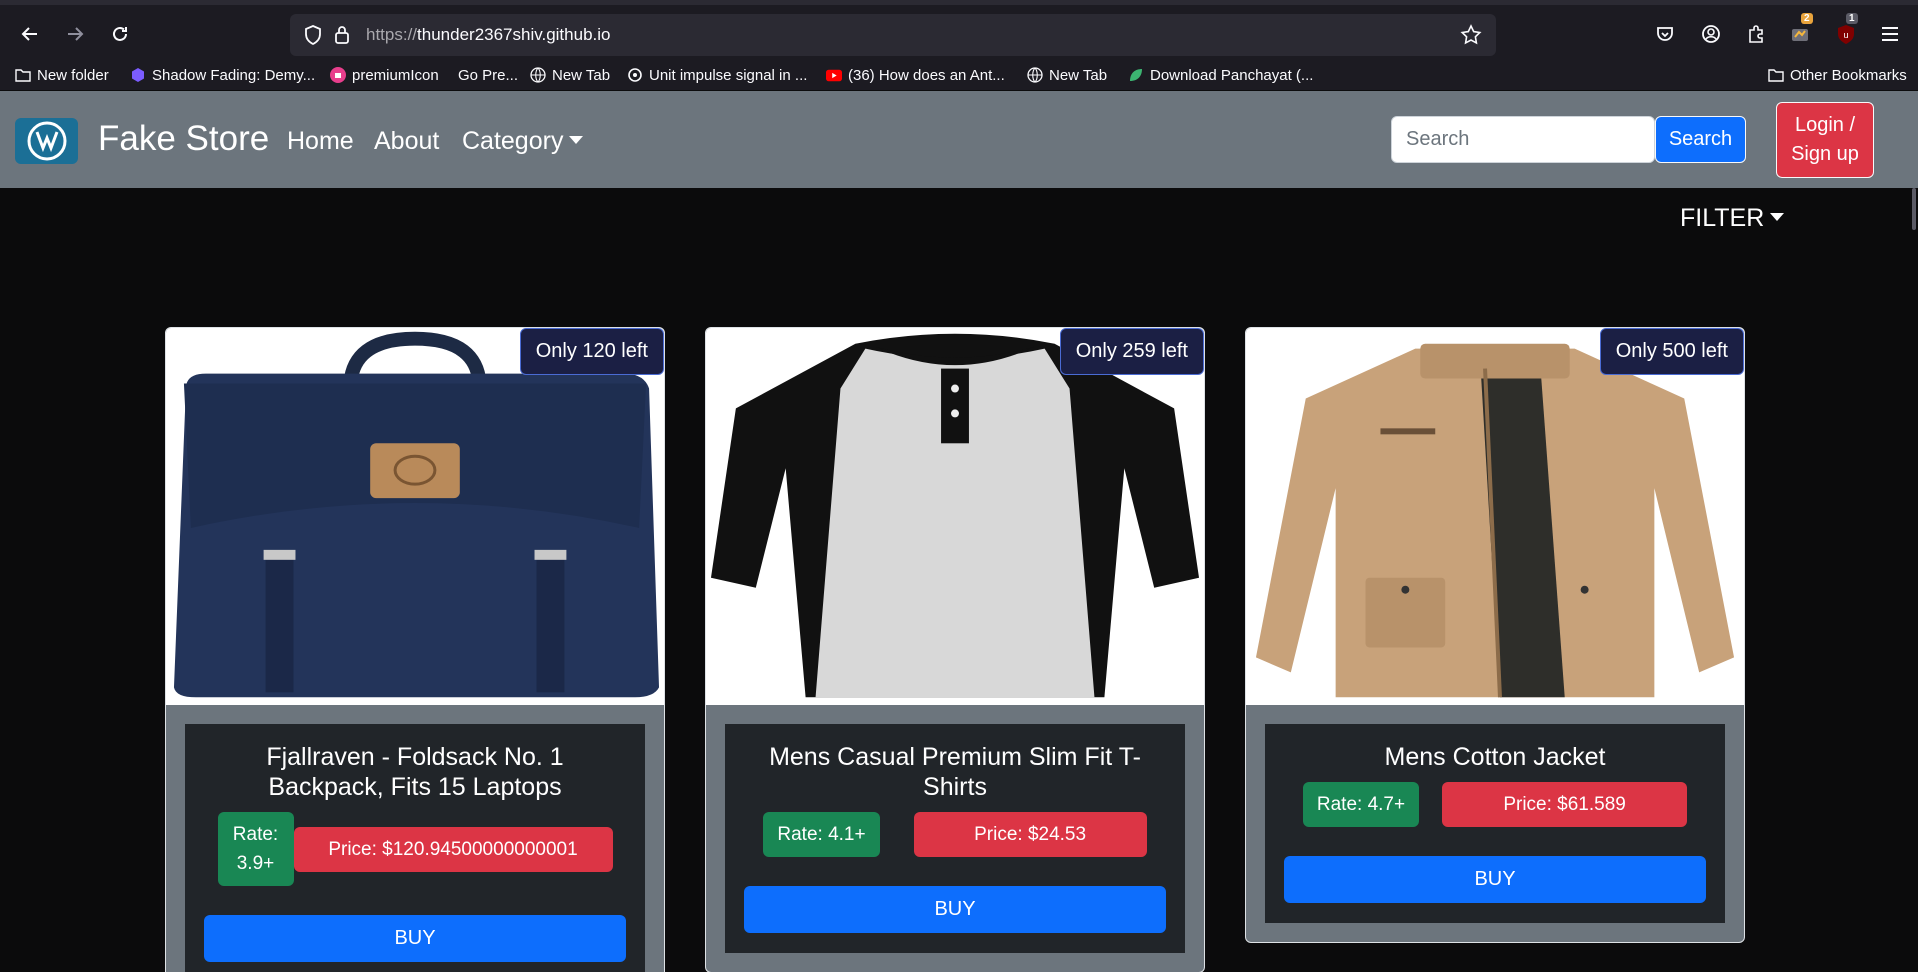  Describe the element at coordinates (591, 351) in the screenshot. I see `stock-badge: Only 120 left` at that location.